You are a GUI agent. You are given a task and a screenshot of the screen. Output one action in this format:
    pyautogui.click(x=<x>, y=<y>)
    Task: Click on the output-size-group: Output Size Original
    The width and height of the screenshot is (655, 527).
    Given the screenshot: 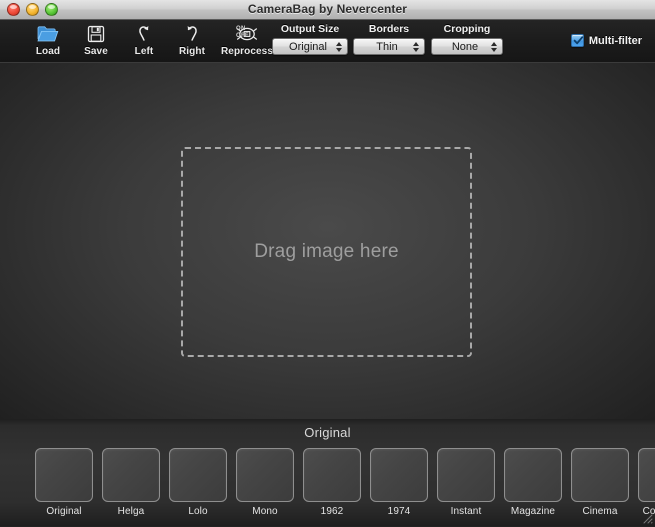 What is the action you would take?
    pyautogui.click(x=310, y=39)
    